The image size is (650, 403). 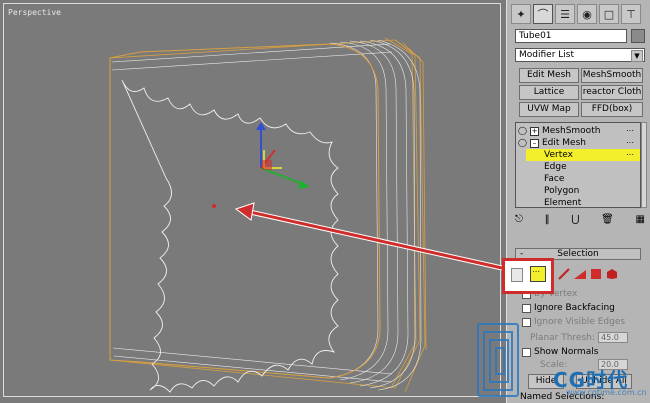 What do you see at coordinates (34, 12) in the screenshot?
I see `viewport-label: Perspective` at bounding box center [34, 12].